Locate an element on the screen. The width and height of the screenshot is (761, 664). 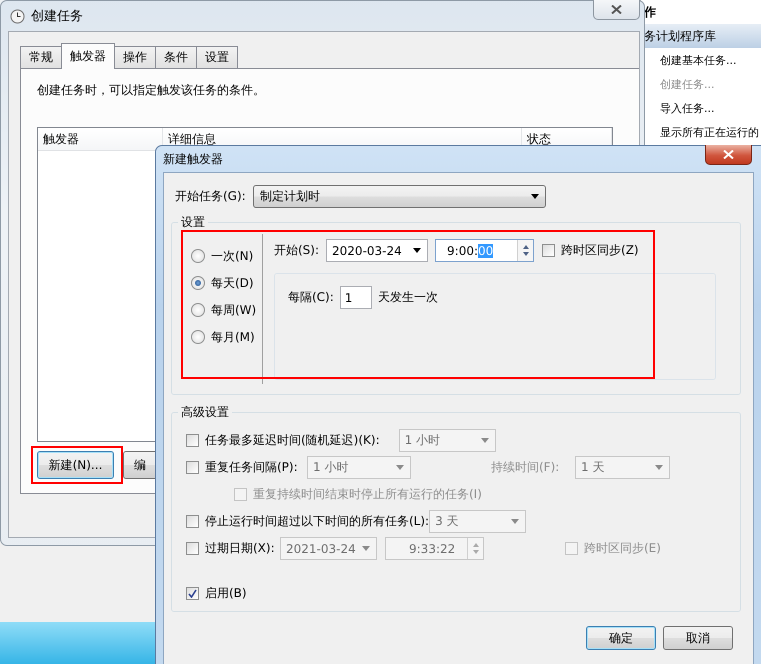
date-picker: 2020-03-24 is located at coordinates (377, 250).